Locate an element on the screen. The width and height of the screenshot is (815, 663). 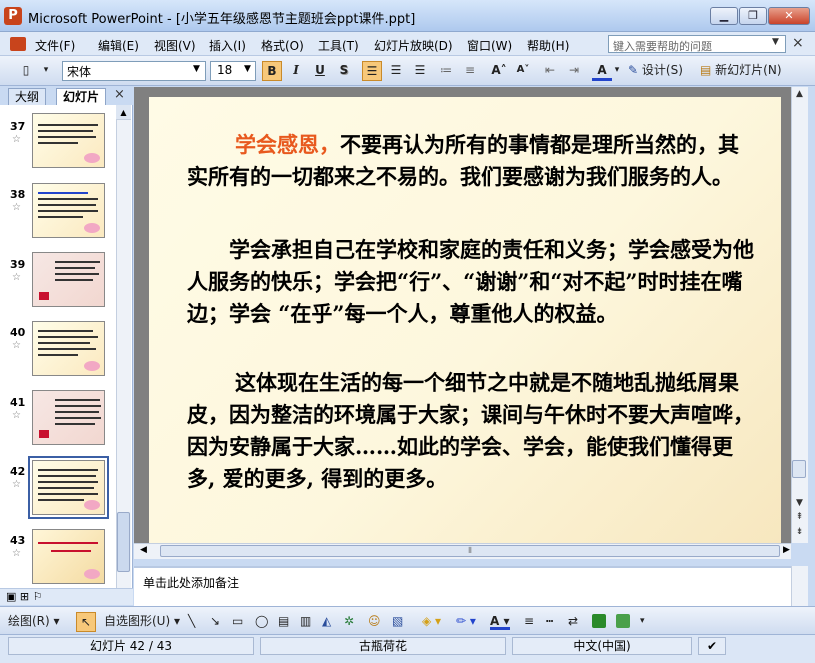
powerpoint-app-icon: P is located at coordinates (13, 16).